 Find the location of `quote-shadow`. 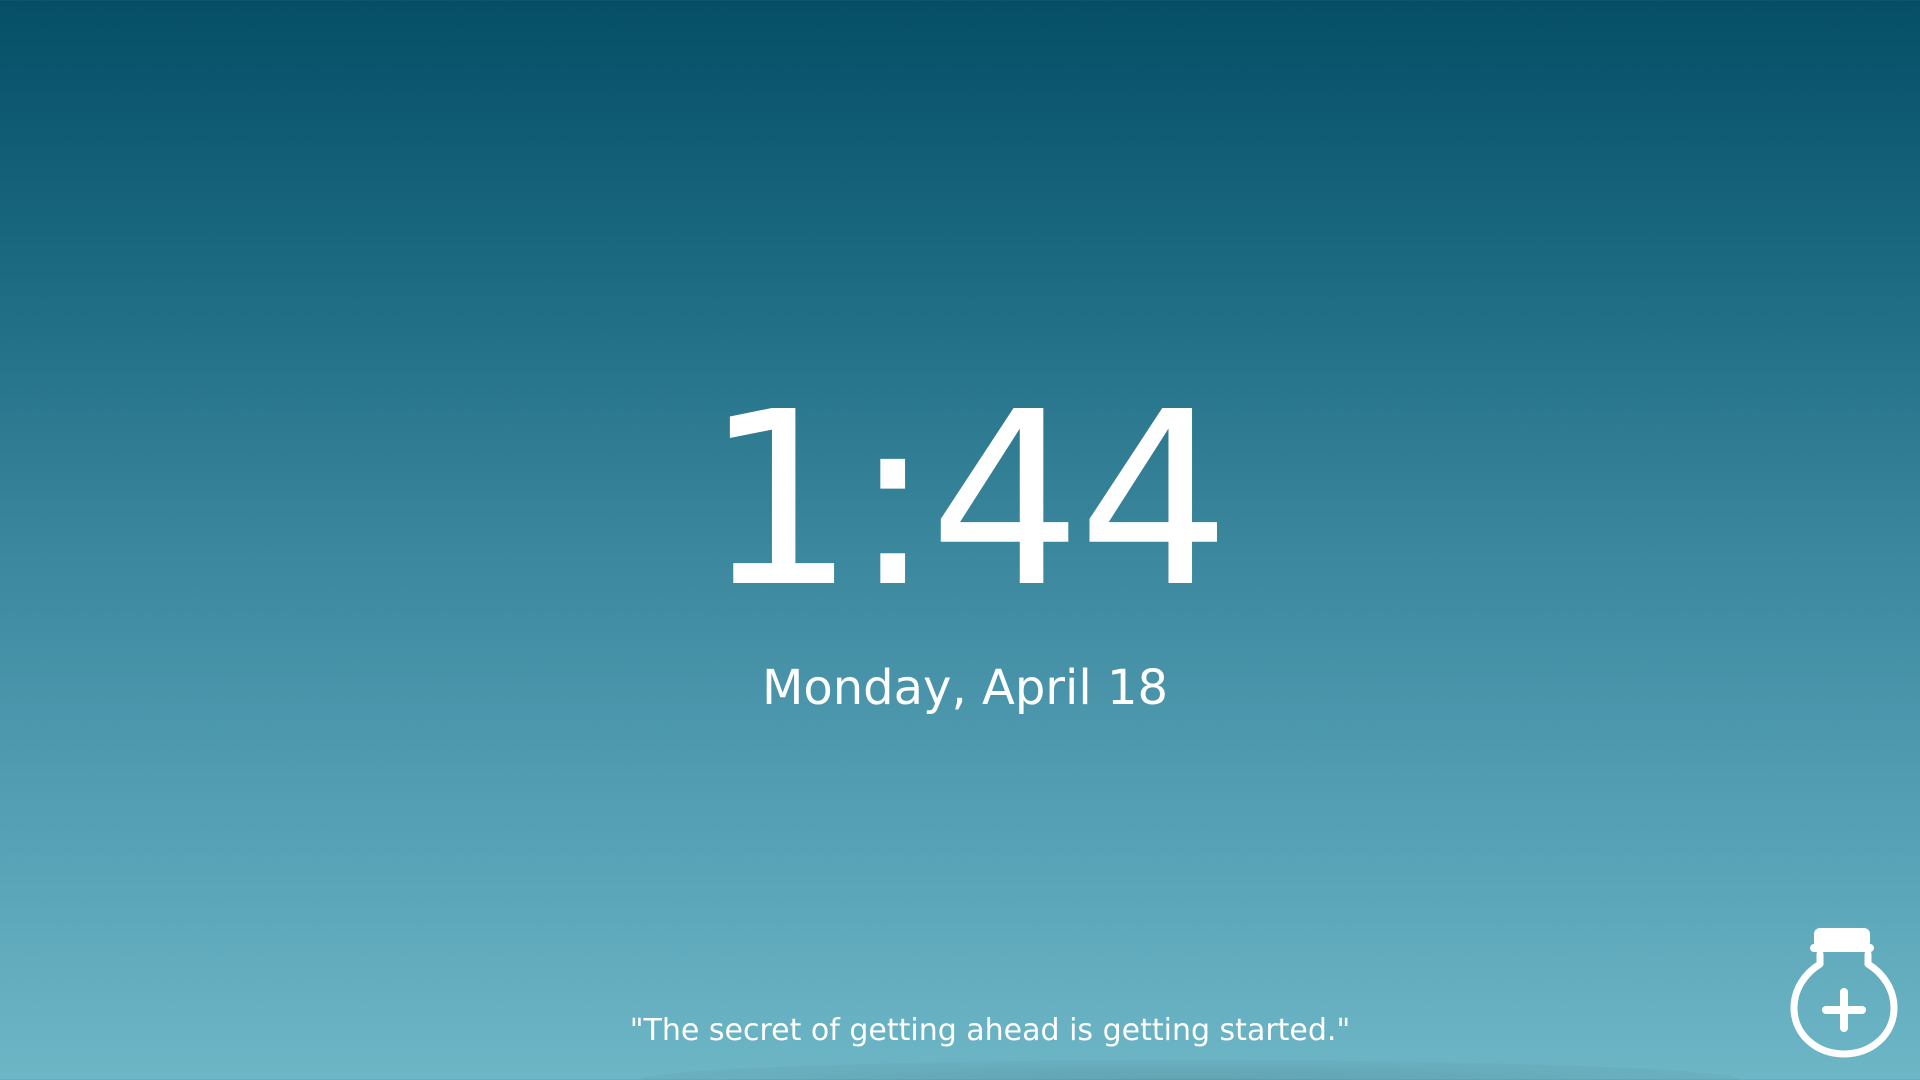

quote-shadow is located at coordinates (1190, 1070).